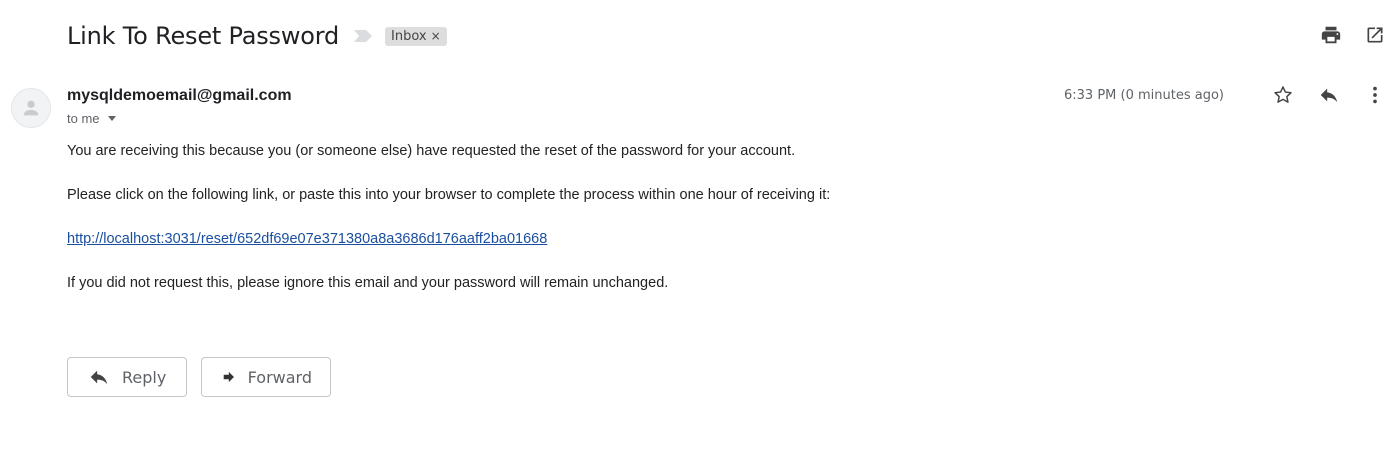 The width and height of the screenshot is (1400, 449). I want to click on subject-row: Link To Reset Password Inbox ×, so click(257, 36).